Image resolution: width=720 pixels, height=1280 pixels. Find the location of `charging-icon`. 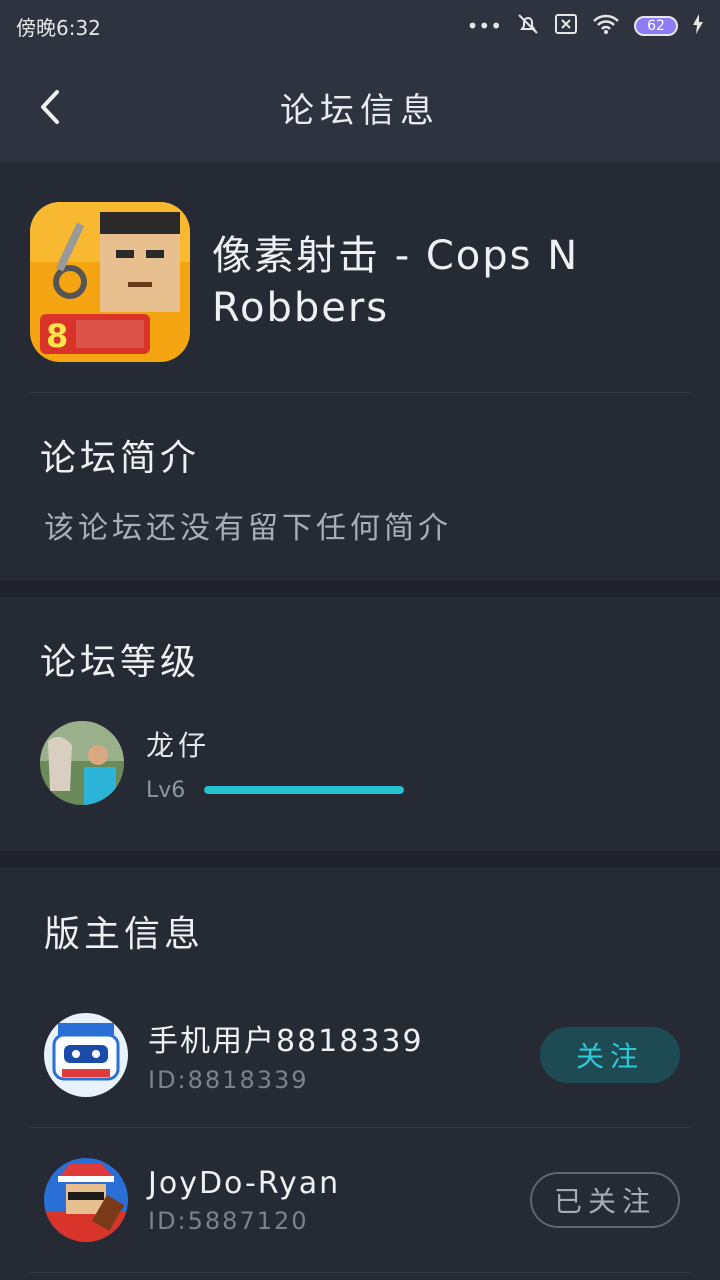

charging-icon is located at coordinates (698, 26).